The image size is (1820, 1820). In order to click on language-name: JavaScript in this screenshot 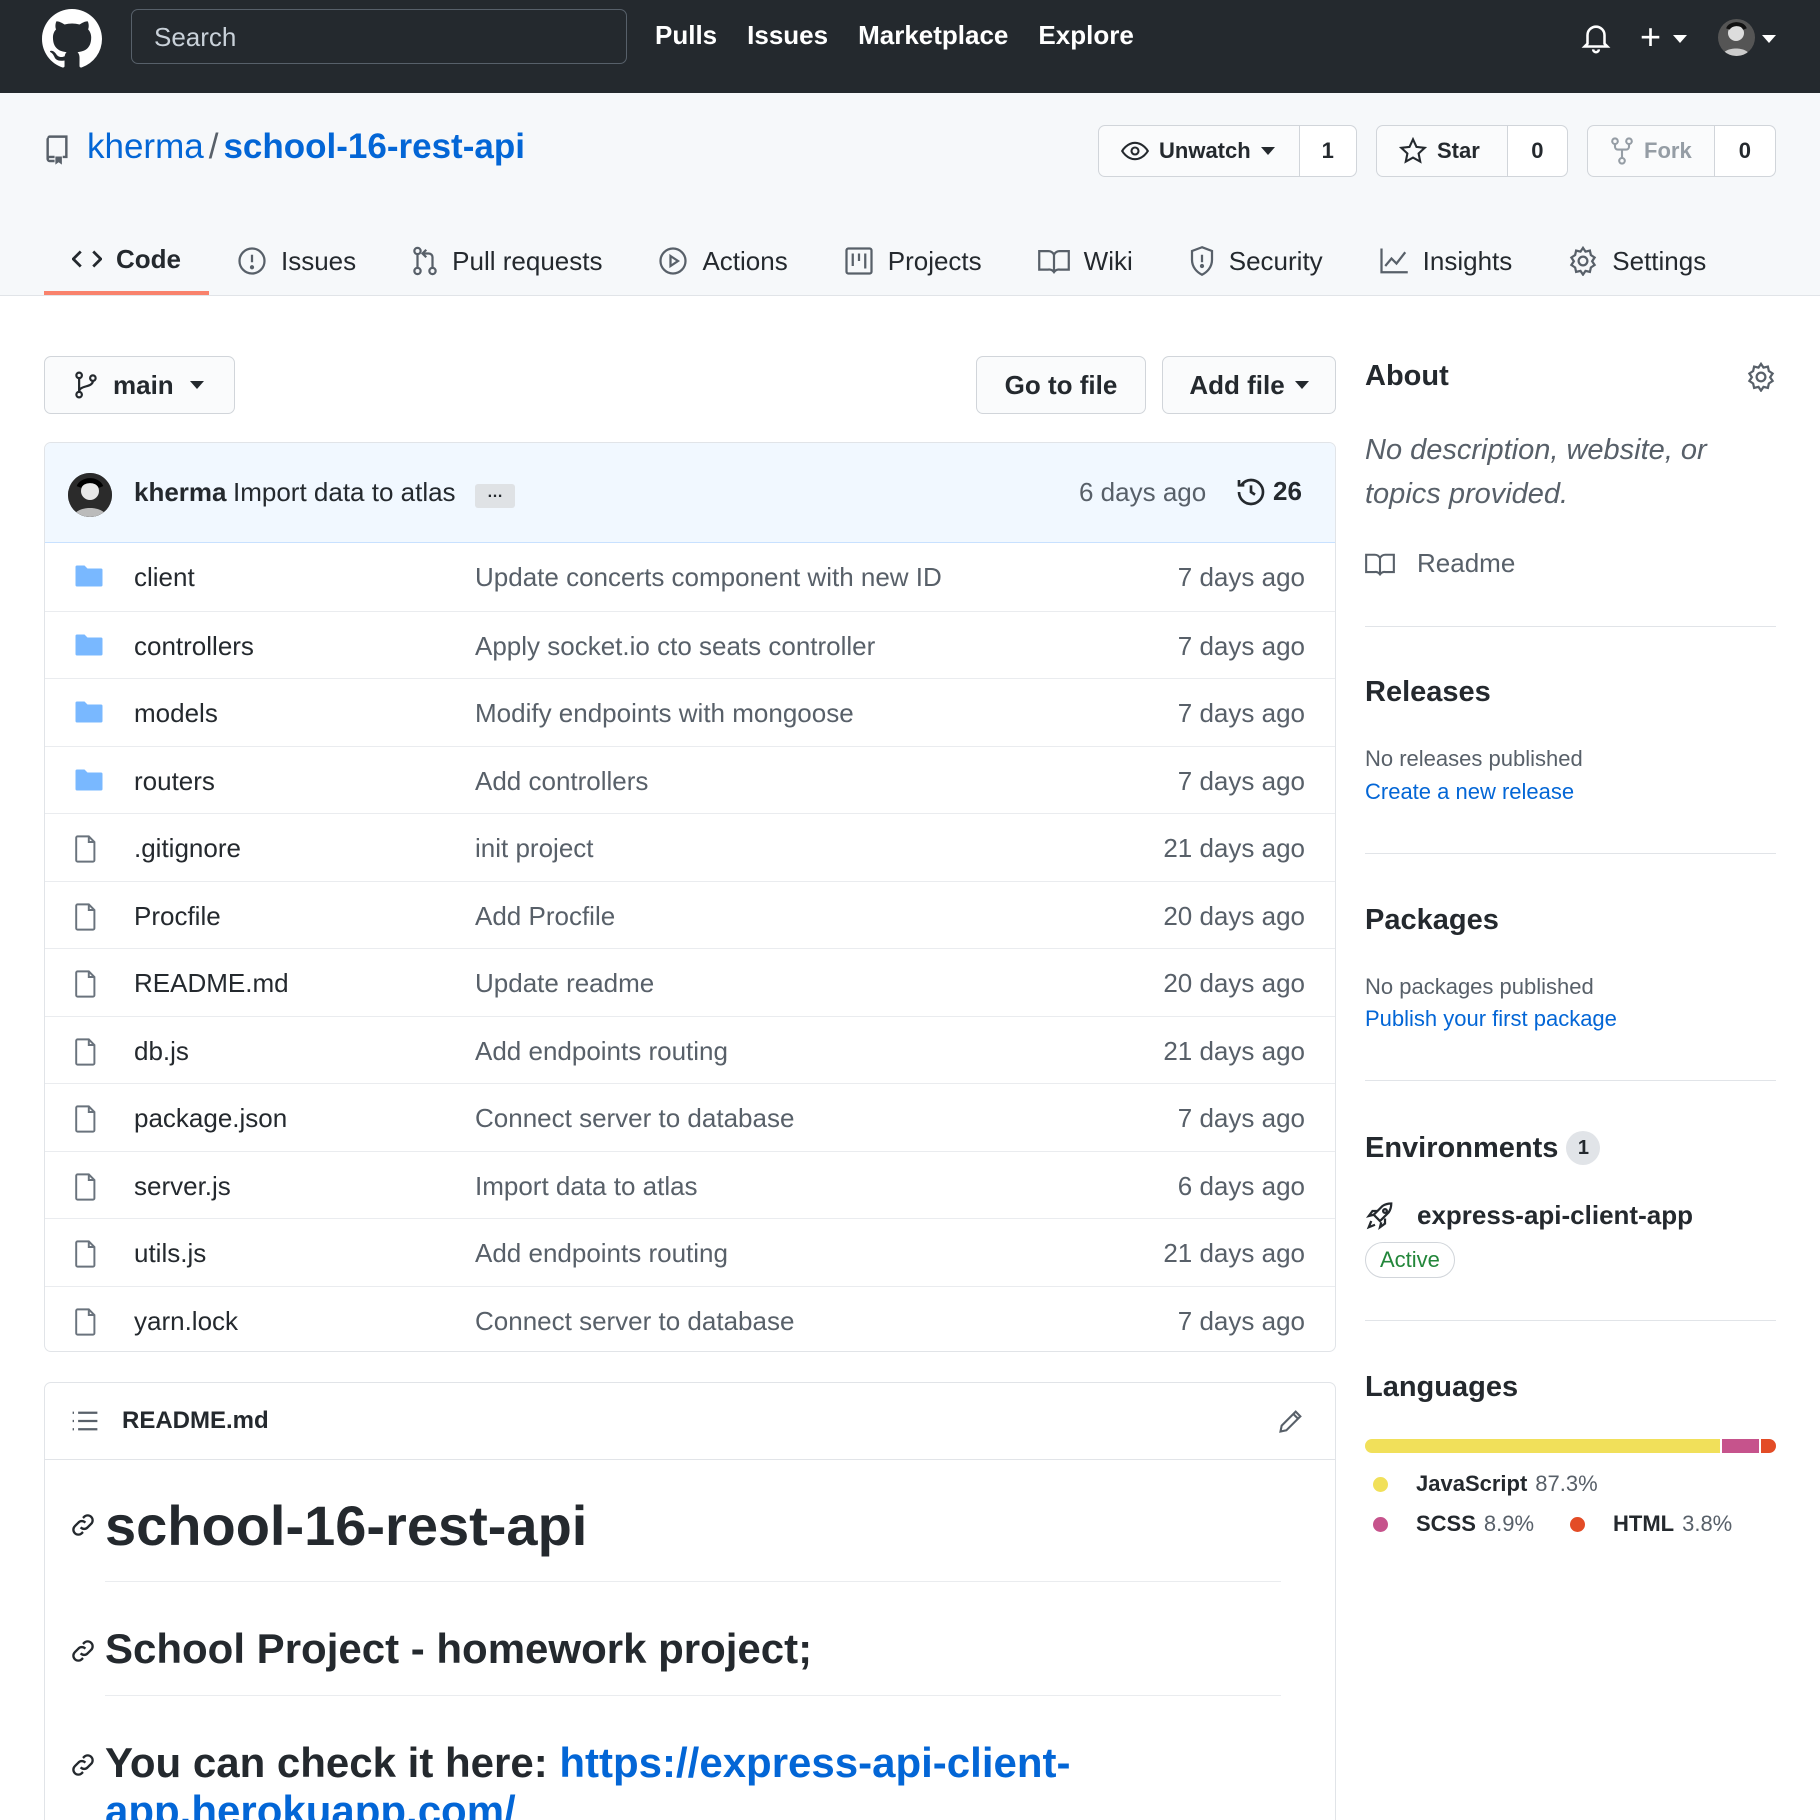, I will do `click(1472, 1483)`.